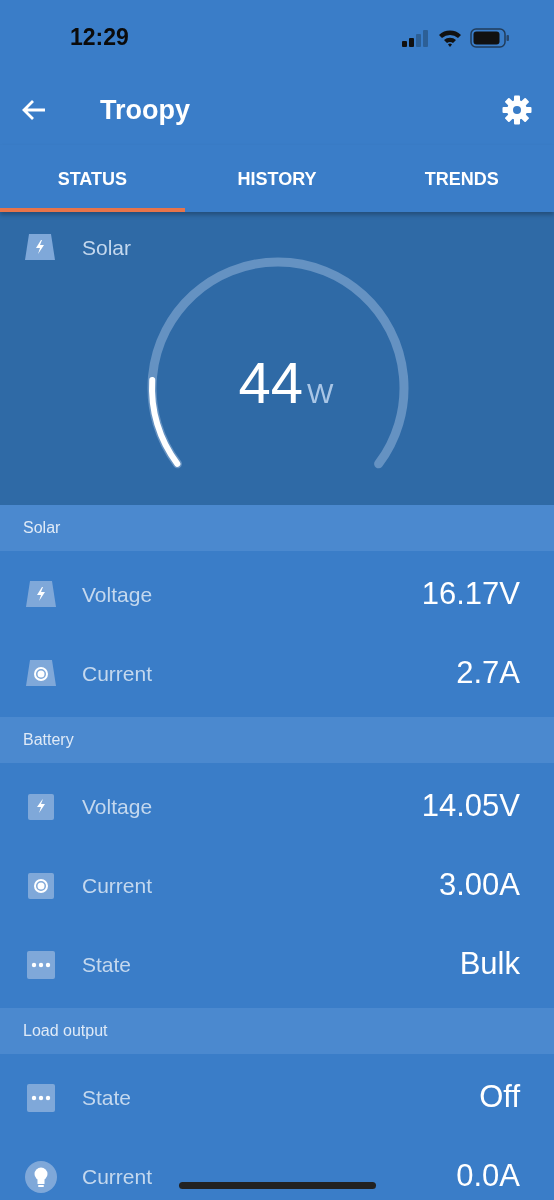 The image size is (554, 1200). Describe the element at coordinates (490, 37) in the screenshot. I see `battery-icon` at that location.